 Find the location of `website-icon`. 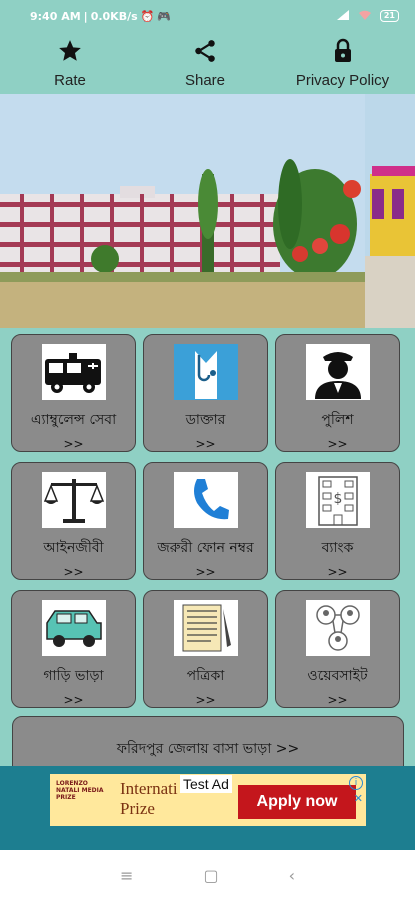

website-icon is located at coordinates (337, 628).